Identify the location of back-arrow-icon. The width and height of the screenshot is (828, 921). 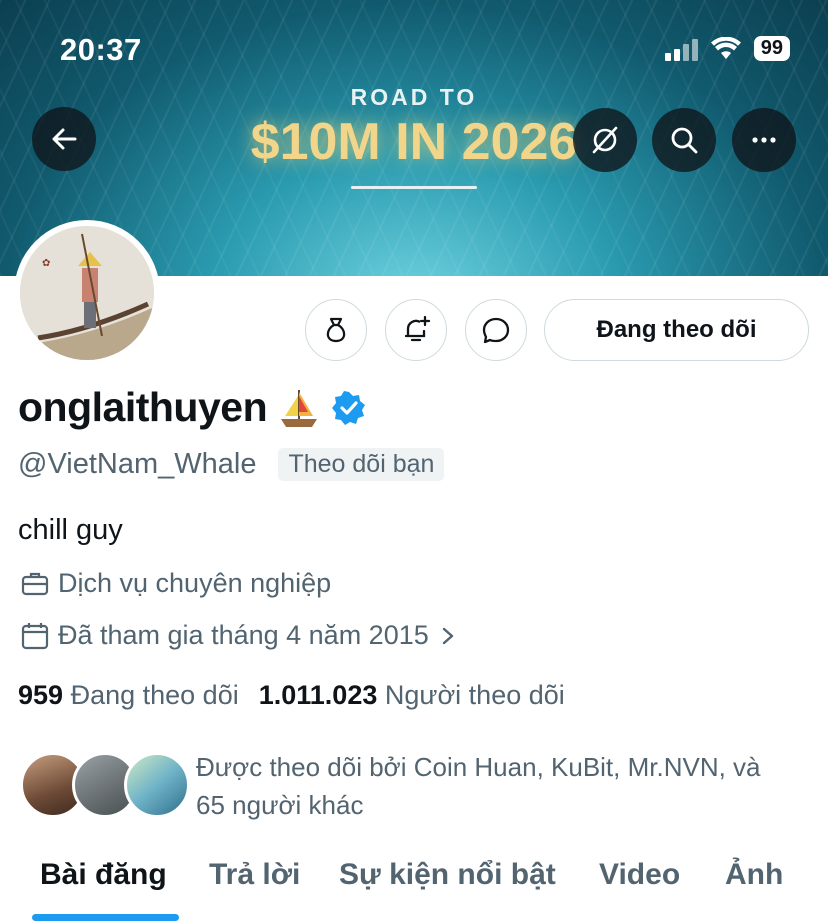
(64, 139).